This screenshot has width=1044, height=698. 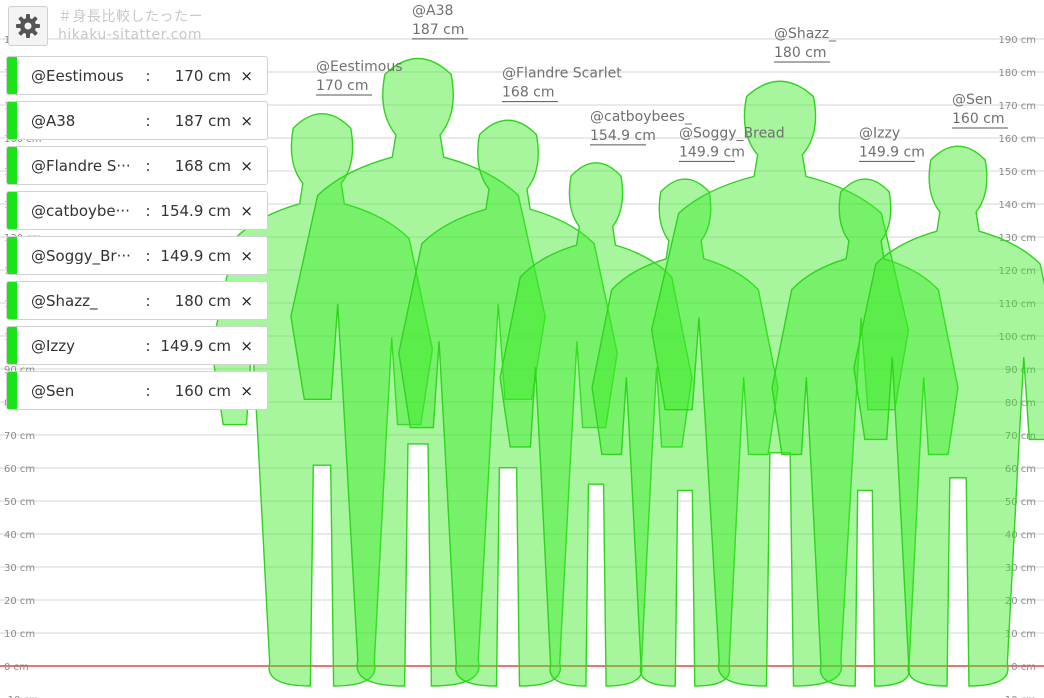 What do you see at coordinates (19, 502) in the screenshot?
I see `tick-label-left: 50 cm` at bounding box center [19, 502].